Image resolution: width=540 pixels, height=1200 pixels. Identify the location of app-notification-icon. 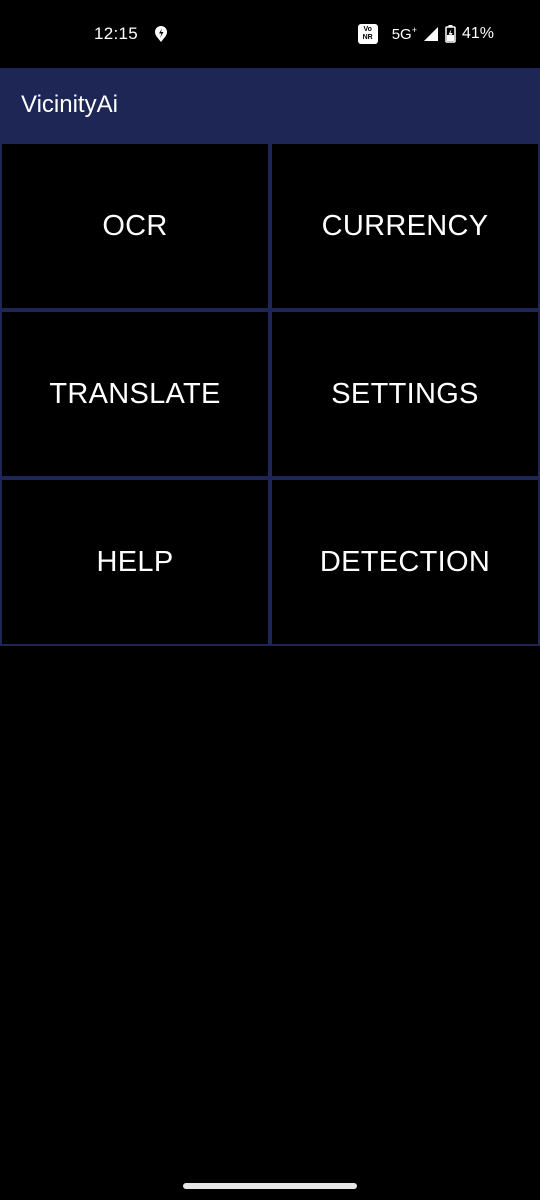
(161, 34).